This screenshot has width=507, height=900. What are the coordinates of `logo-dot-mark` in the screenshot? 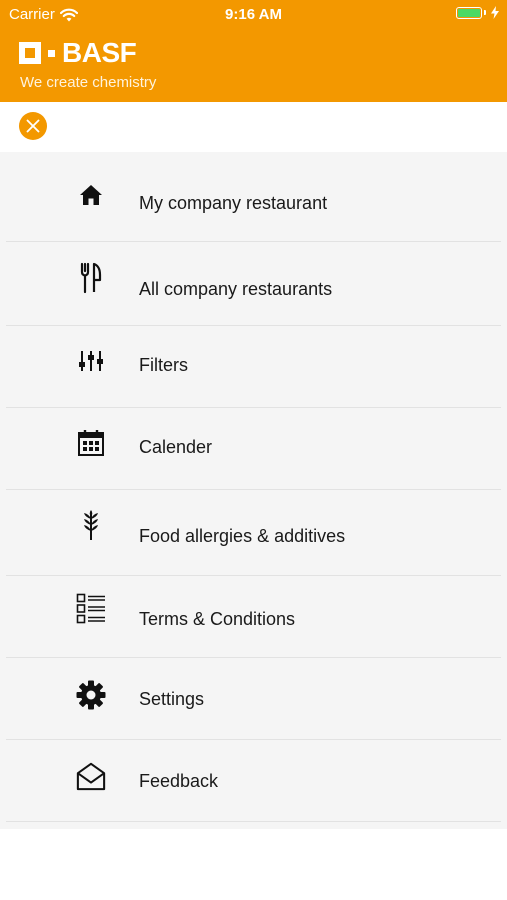 It's located at (51, 53).